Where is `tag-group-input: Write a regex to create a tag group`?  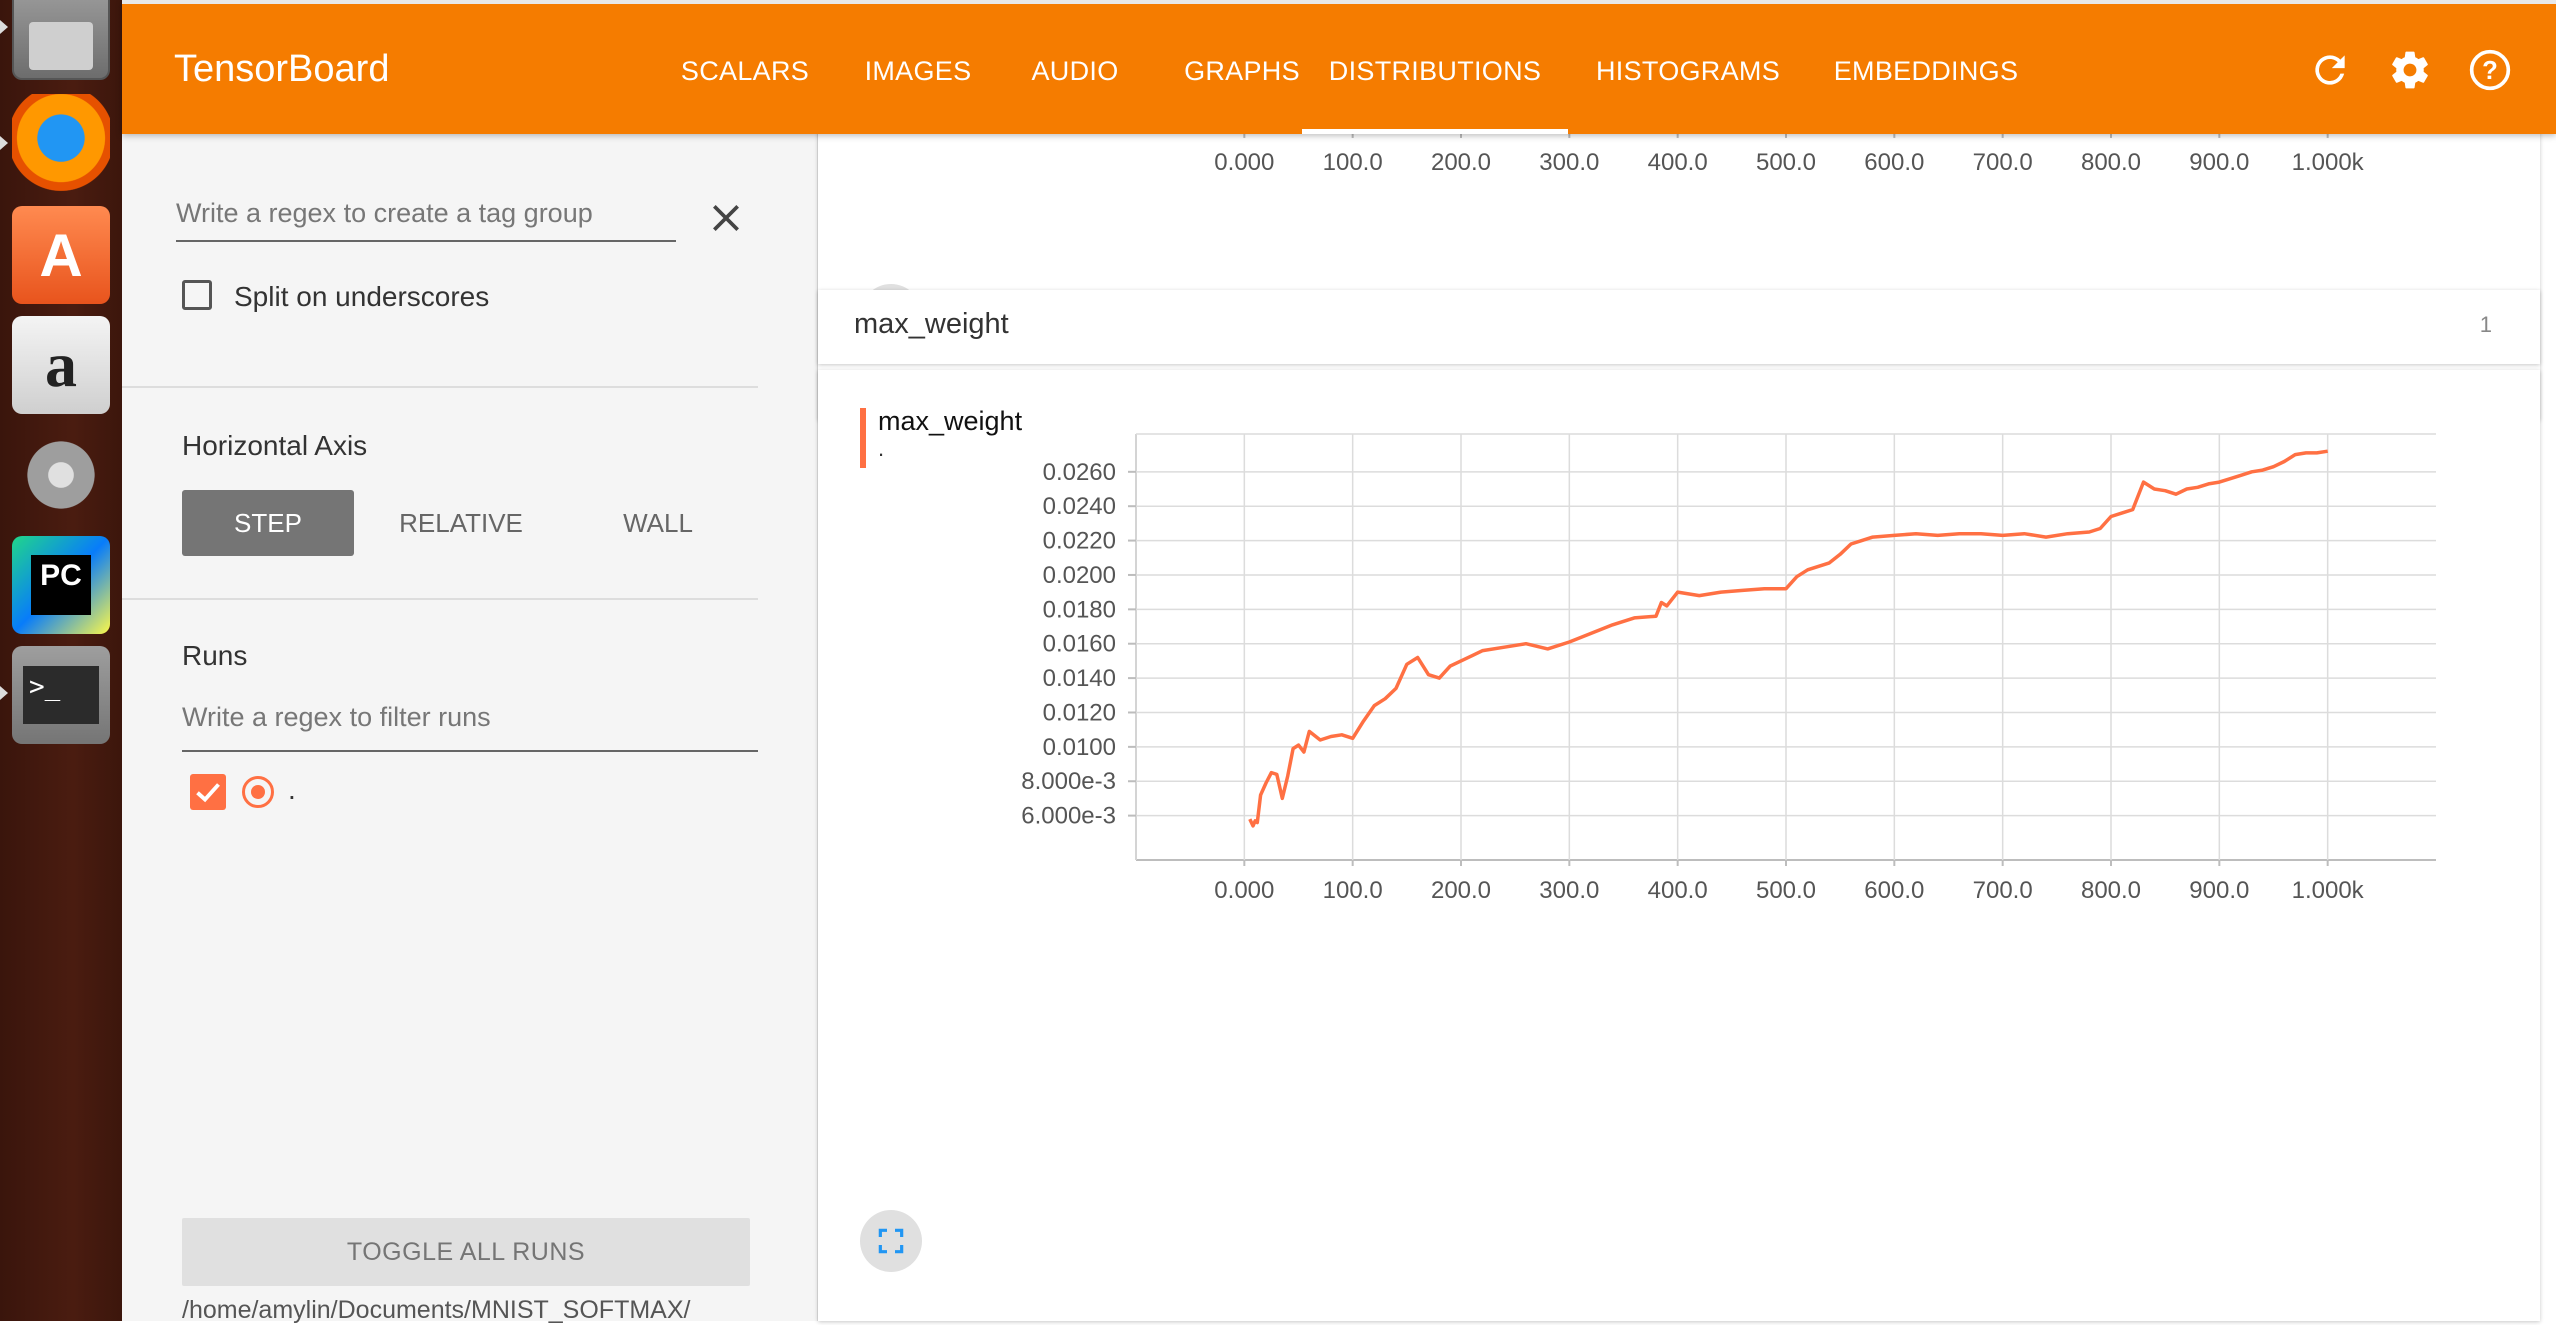
tag-group-input: Write a regex to create a tag group is located at coordinates (426, 220).